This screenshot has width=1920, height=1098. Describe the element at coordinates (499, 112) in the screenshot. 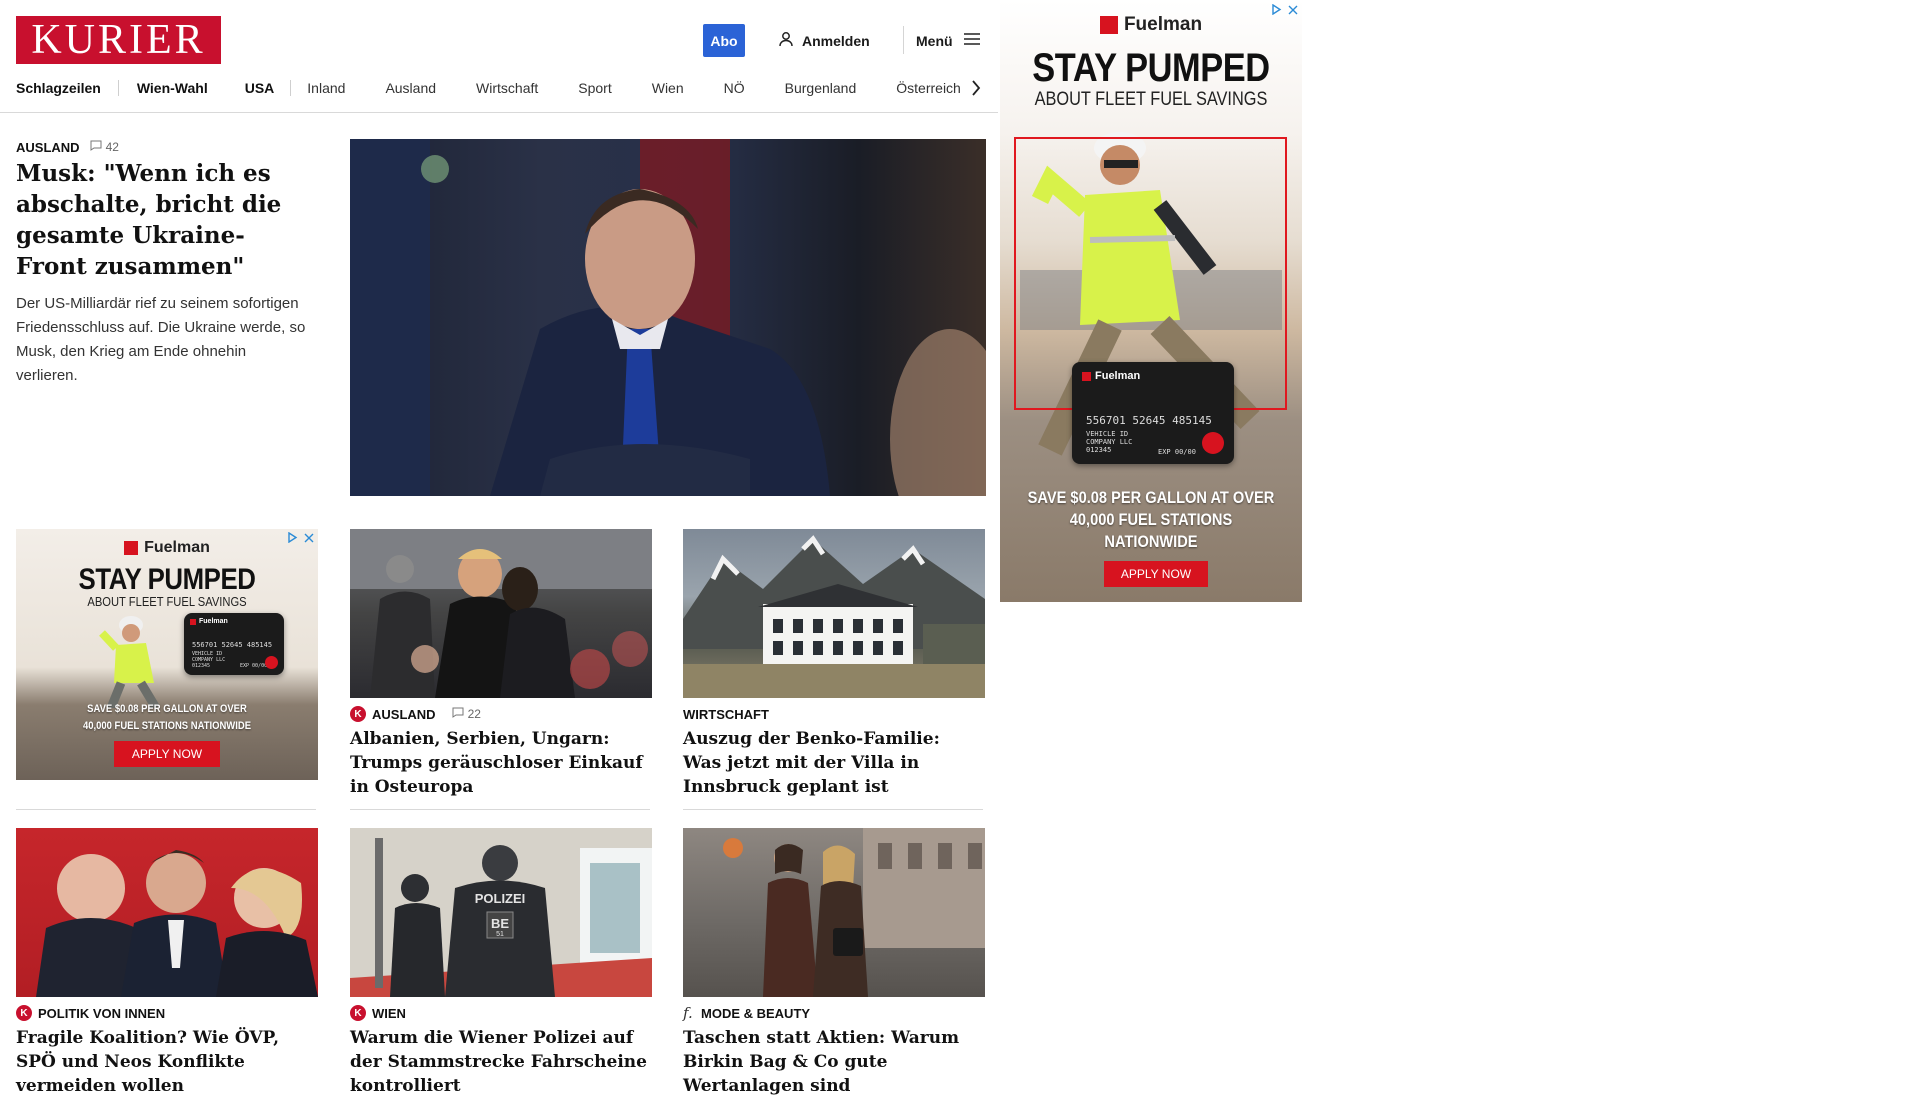

I see `header-divider-line` at that location.